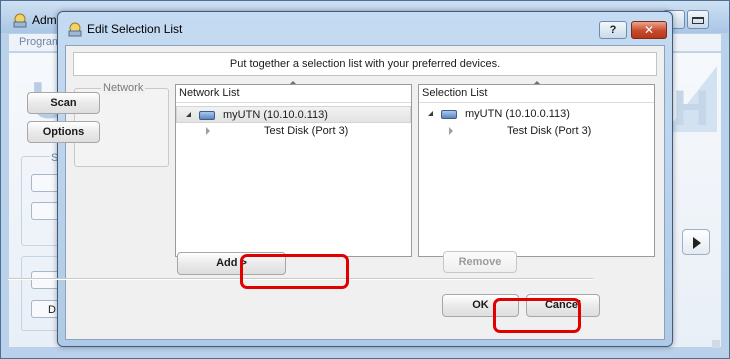  I want to click on selection-list-item-test-disk: Test Disk (Port 3), so click(536, 131).